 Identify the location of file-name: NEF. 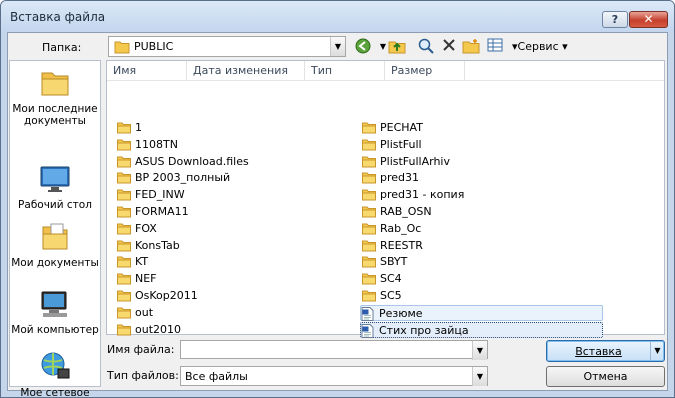
(146, 279).